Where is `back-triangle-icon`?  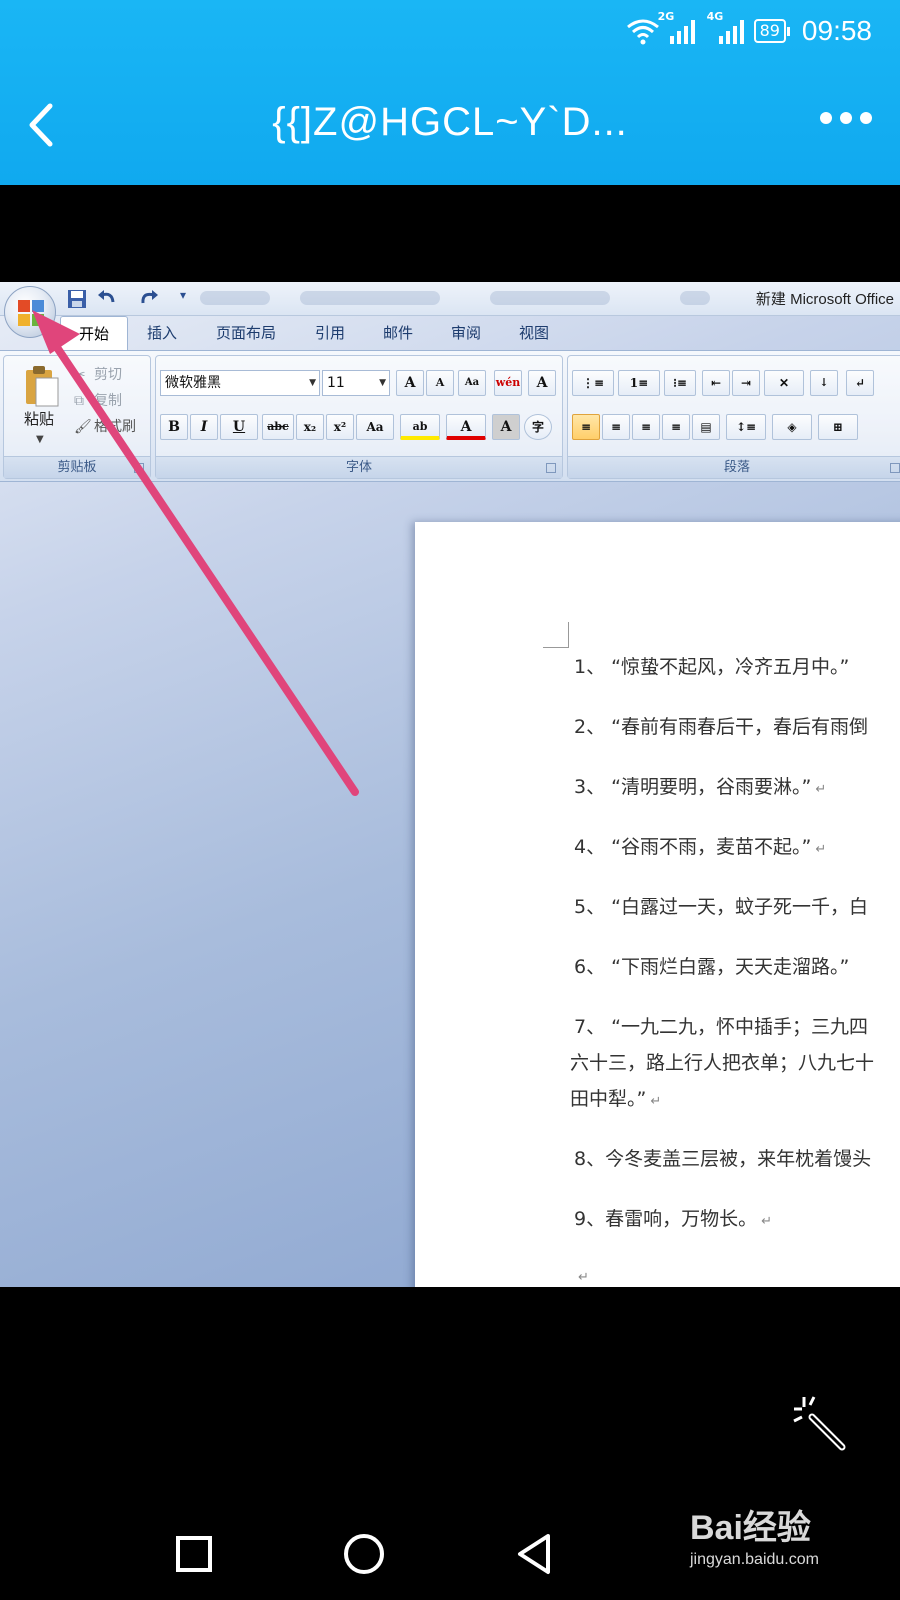 back-triangle-icon is located at coordinates (534, 1554).